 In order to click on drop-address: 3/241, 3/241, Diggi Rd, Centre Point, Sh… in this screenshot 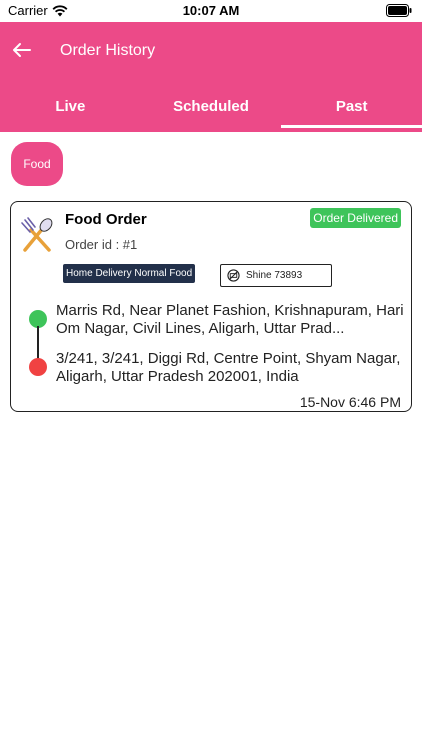, I will do `click(228, 367)`.